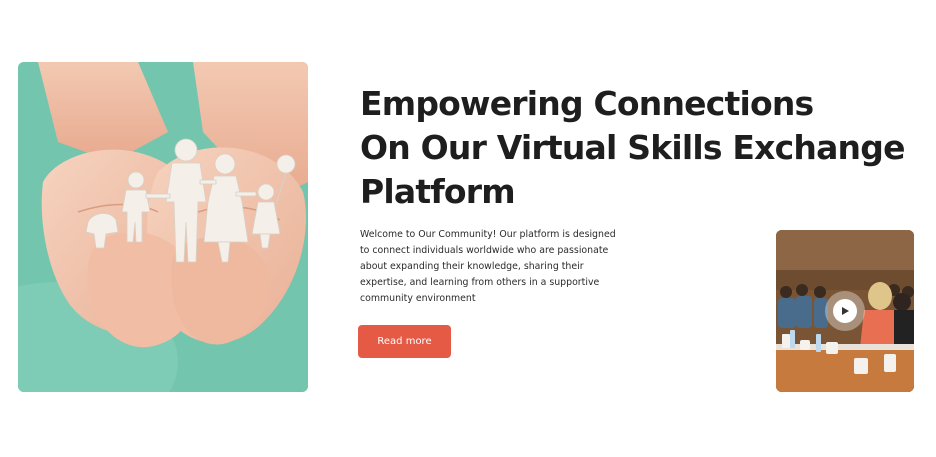 This screenshot has height=457, width=936. Describe the element at coordinates (438, 191) in the screenshot. I see `headline-line-3: Platform` at that location.